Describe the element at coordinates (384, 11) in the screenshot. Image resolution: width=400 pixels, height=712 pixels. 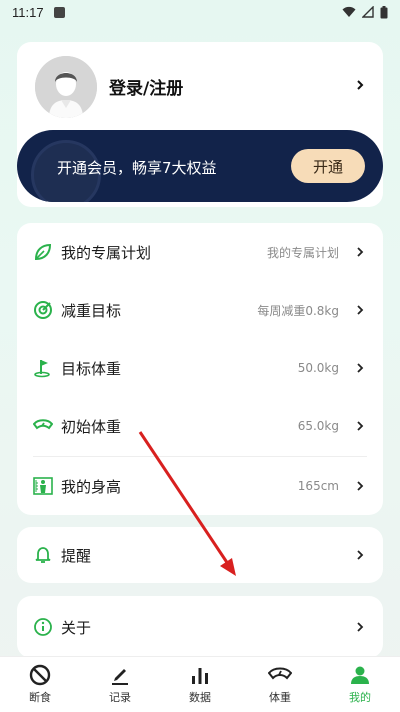
I see `battery-icon` at that location.